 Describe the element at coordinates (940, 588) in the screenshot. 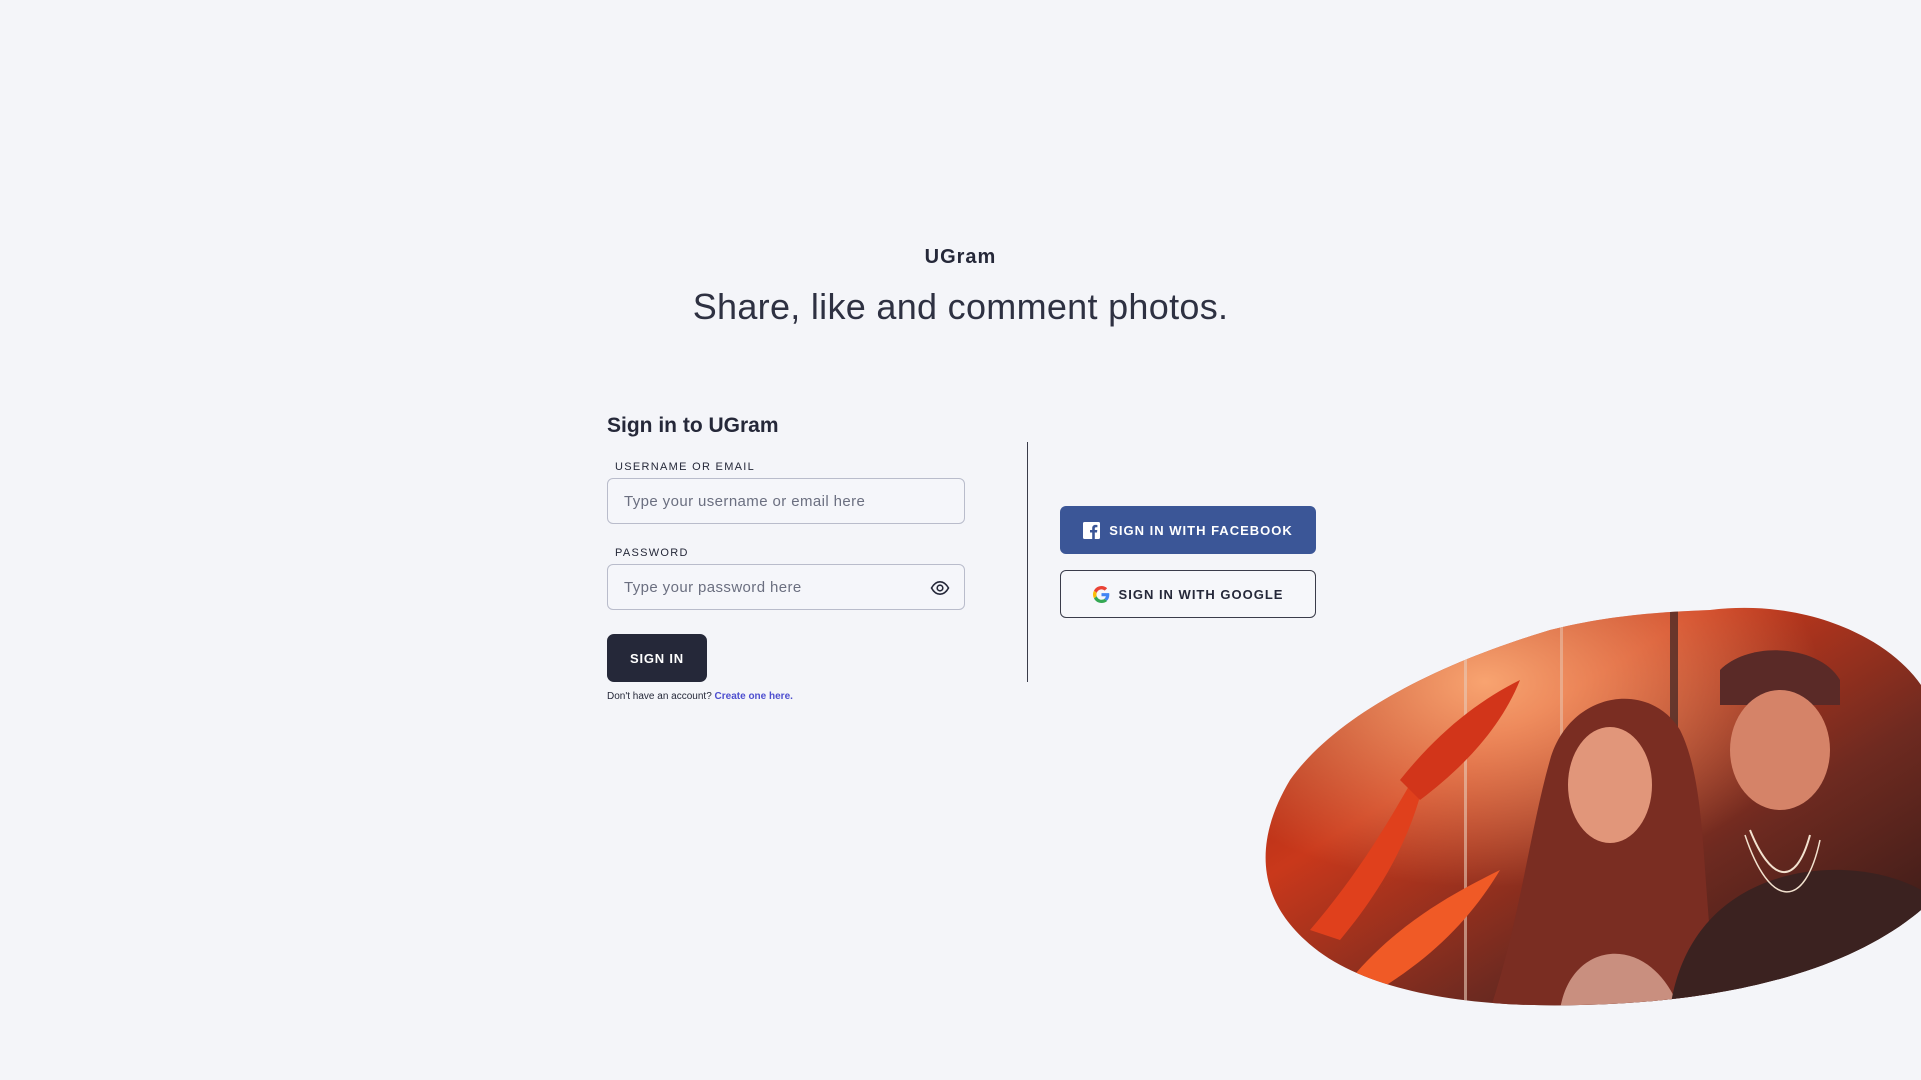

I see `eye-icon` at that location.